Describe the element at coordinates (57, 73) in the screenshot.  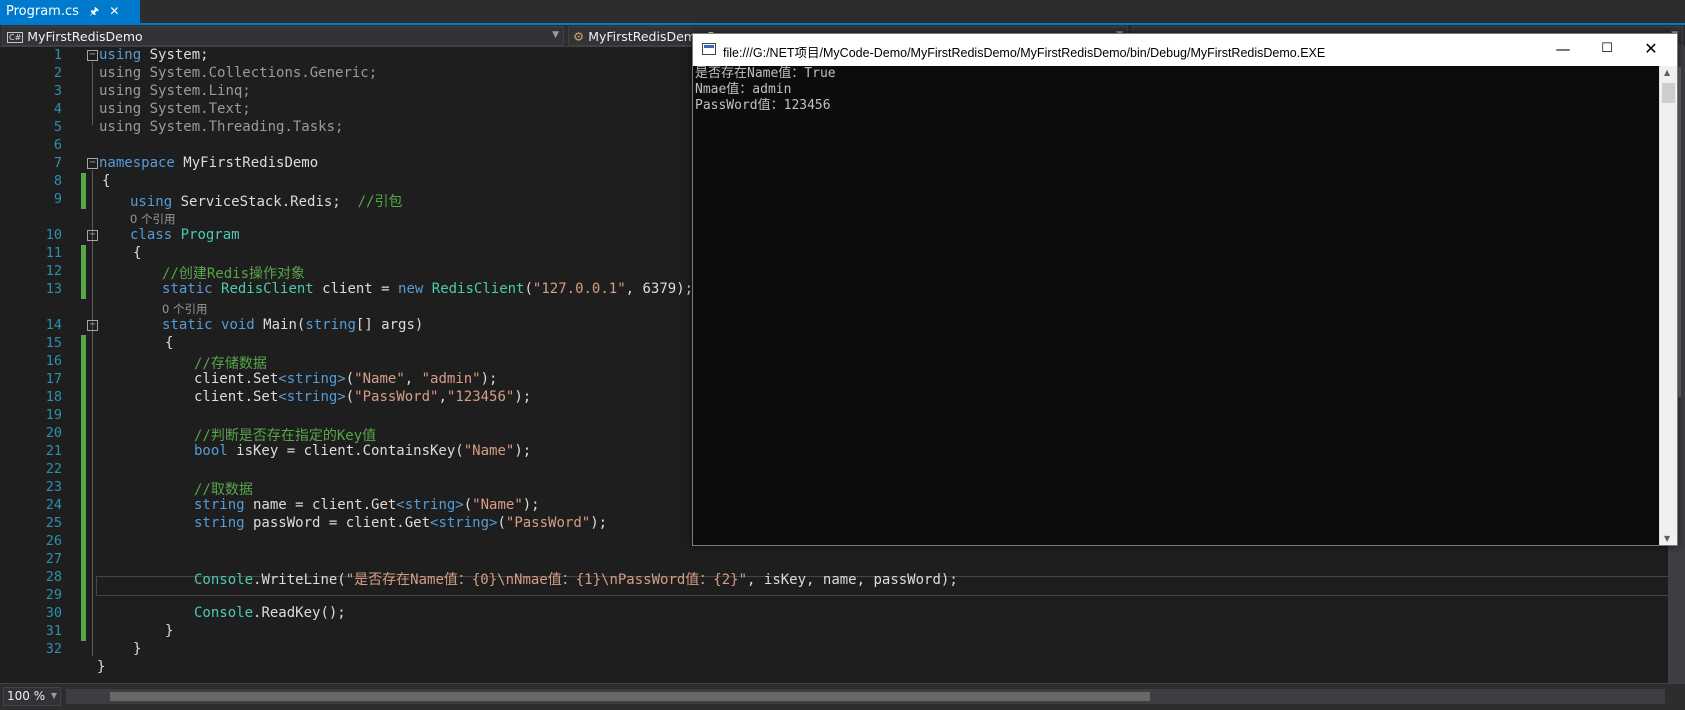
I see `line-number: 2` at that location.